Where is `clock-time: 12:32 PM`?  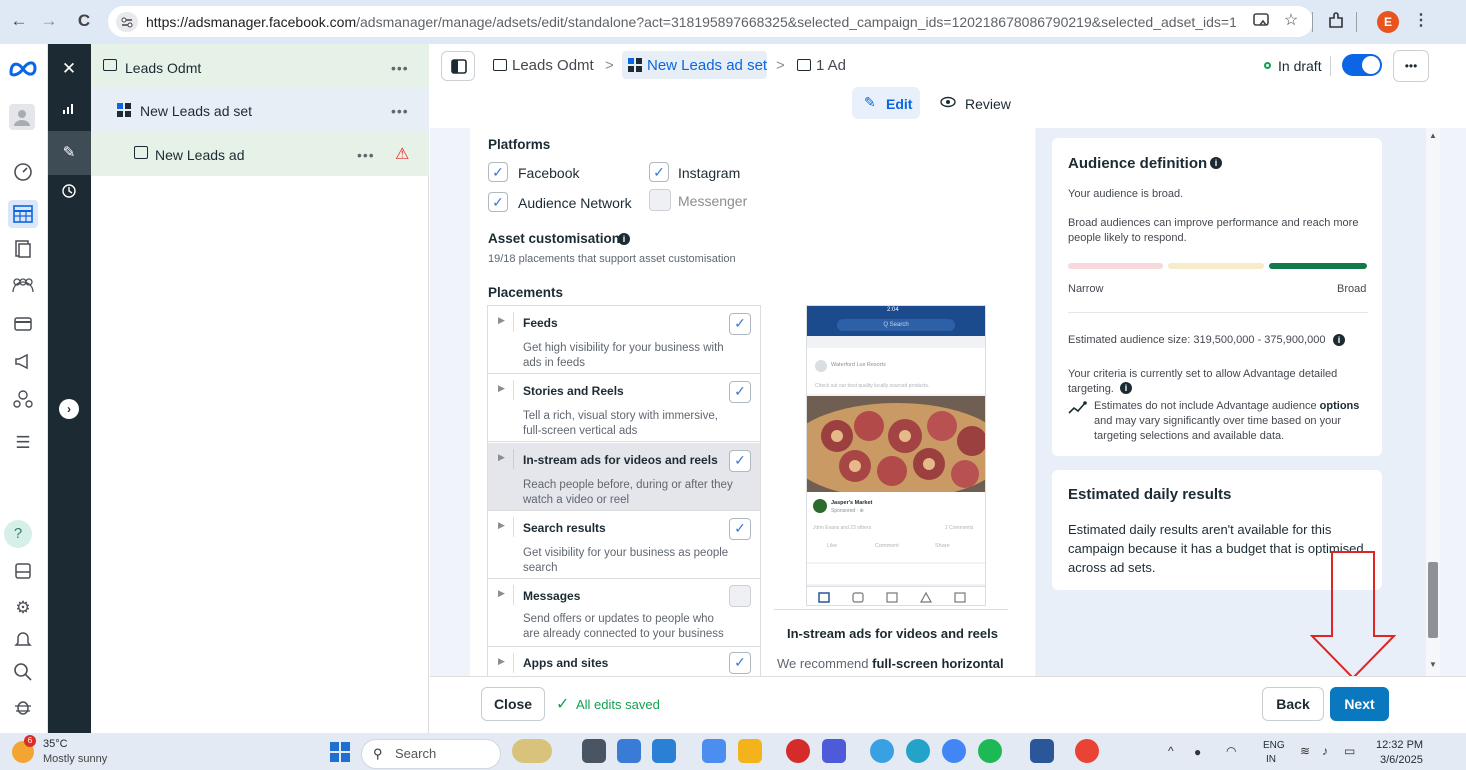 clock-time: 12:32 PM is located at coordinates (1399, 745).